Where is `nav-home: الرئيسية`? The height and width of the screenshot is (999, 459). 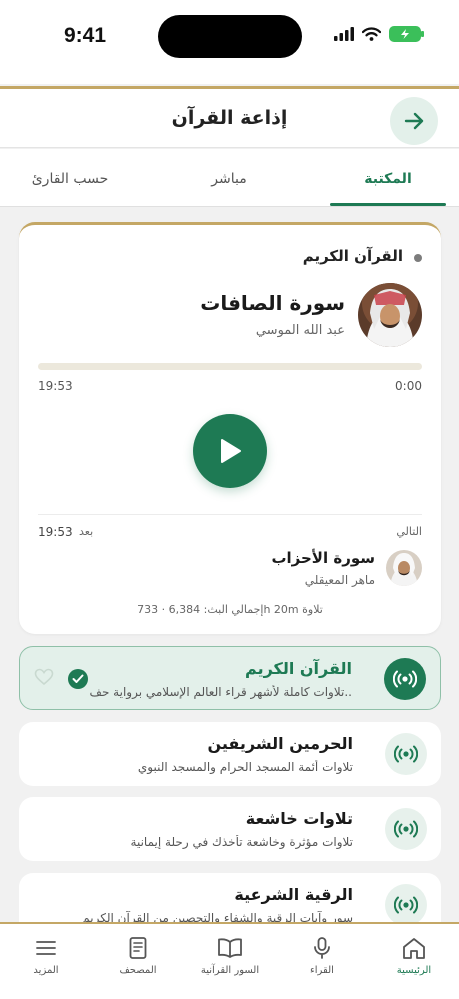
nav-home: الرئيسية is located at coordinates (414, 956).